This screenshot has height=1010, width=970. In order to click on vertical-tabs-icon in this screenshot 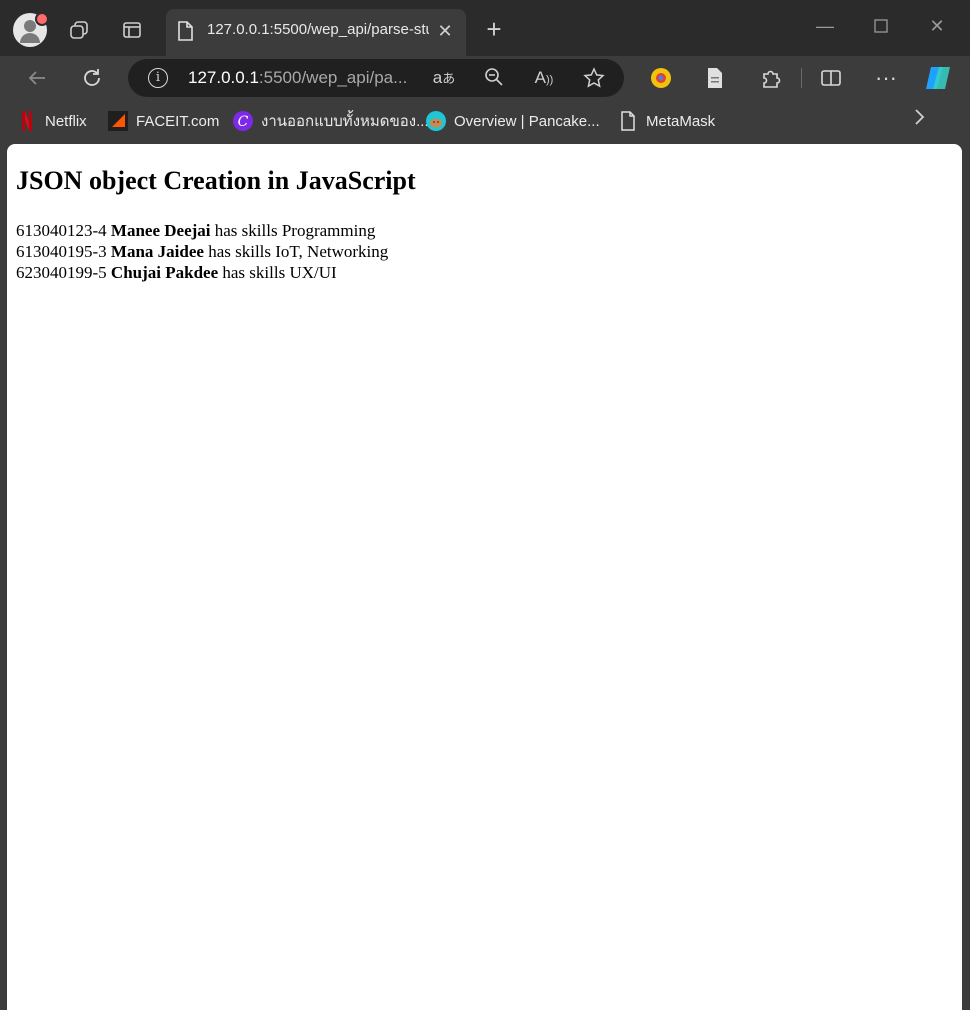, I will do `click(132, 30)`.